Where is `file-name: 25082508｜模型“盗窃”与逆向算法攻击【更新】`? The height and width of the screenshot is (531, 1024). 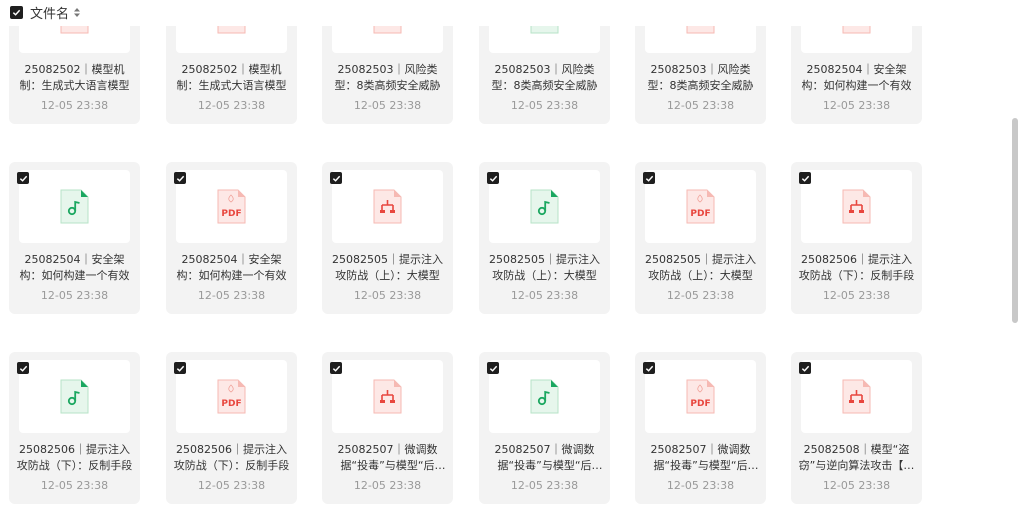
file-name: 25082508｜模型“盗窃”与逆向算法攻击【更新】 is located at coordinates (856, 458).